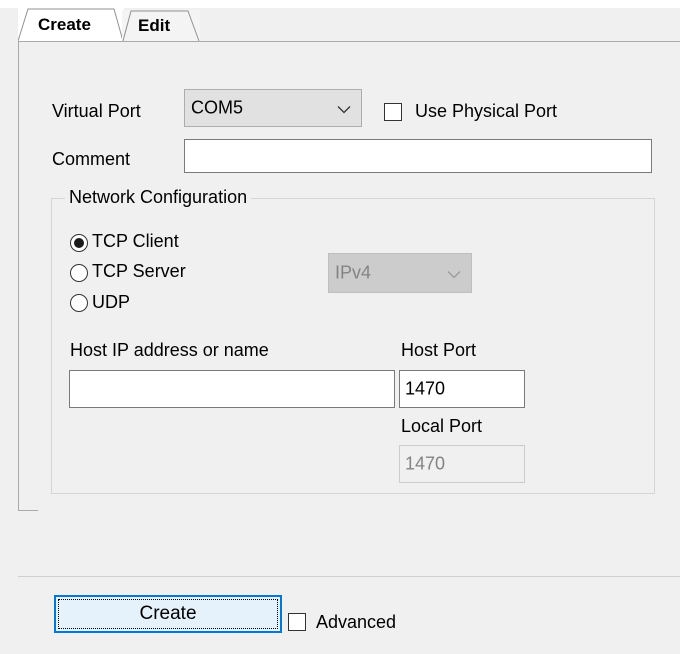 This screenshot has width=680, height=654. I want to click on create-button-label: Create, so click(168, 613).